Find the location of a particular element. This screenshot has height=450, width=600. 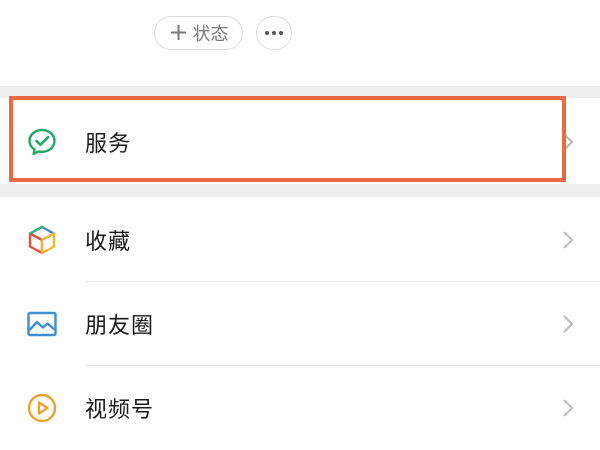

menu-item-label: 朋友圈 is located at coordinates (120, 326).